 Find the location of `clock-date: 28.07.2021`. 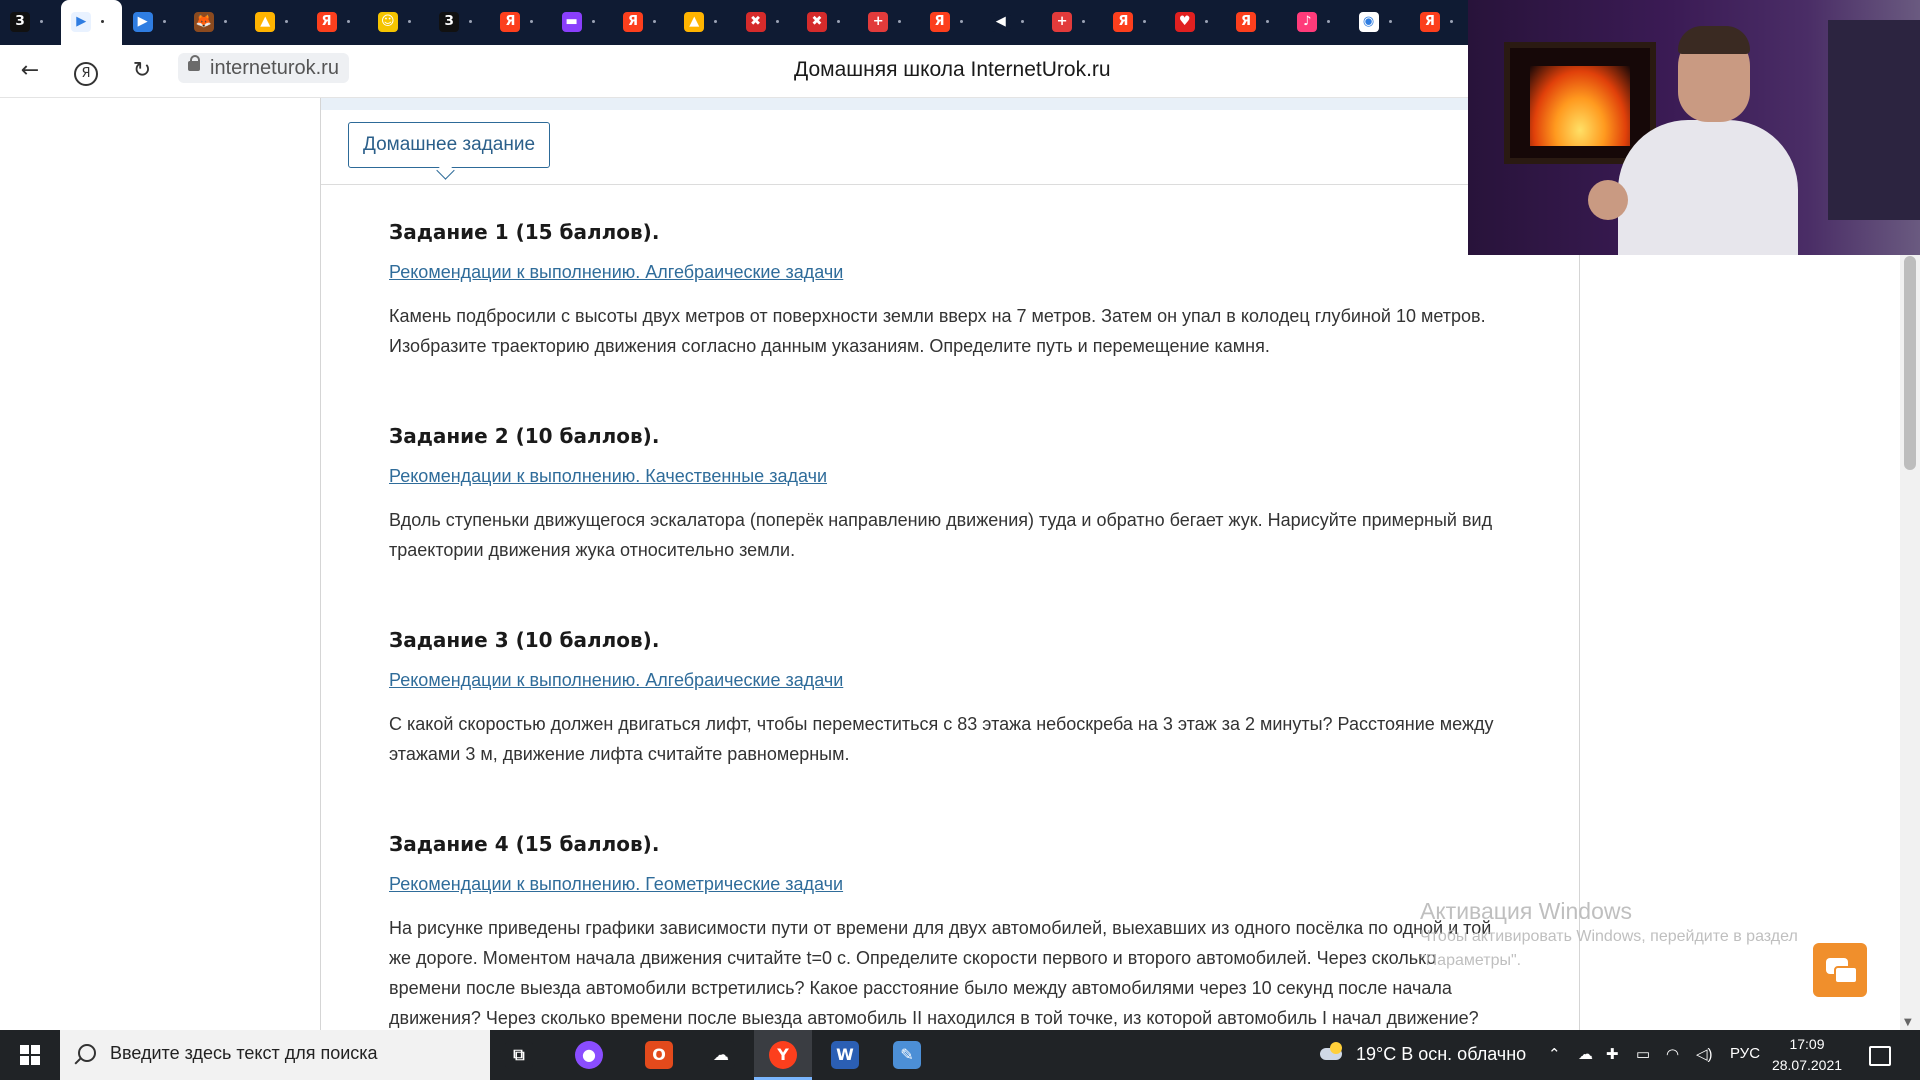

clock-date: 28.07.2021 is located at coordinates (1807, 1065).